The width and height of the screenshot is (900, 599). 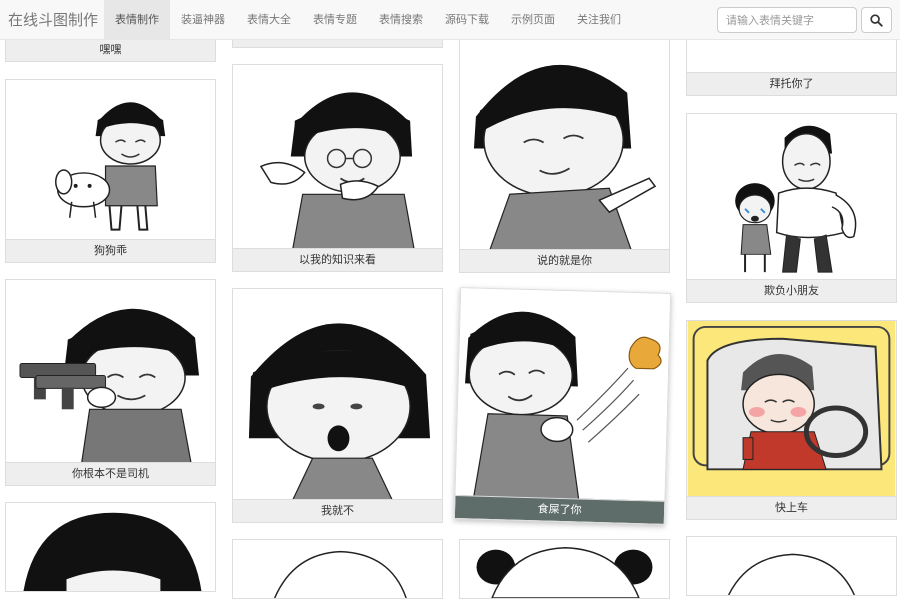 I want to click on meme-card: 快上车, so click(x=791, y=420).